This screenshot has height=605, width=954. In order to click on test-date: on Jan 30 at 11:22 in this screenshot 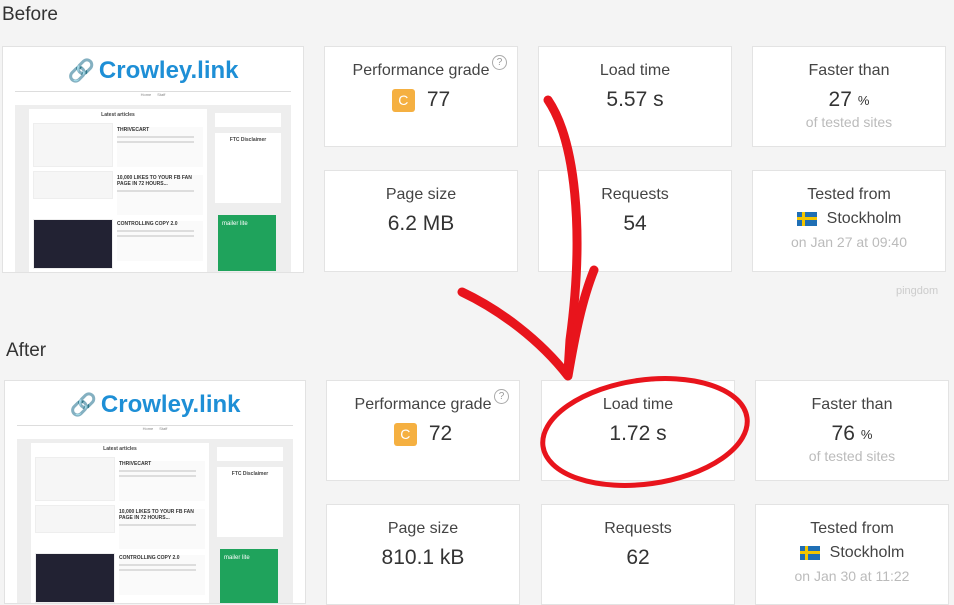, I will do `click(852, 576)`.